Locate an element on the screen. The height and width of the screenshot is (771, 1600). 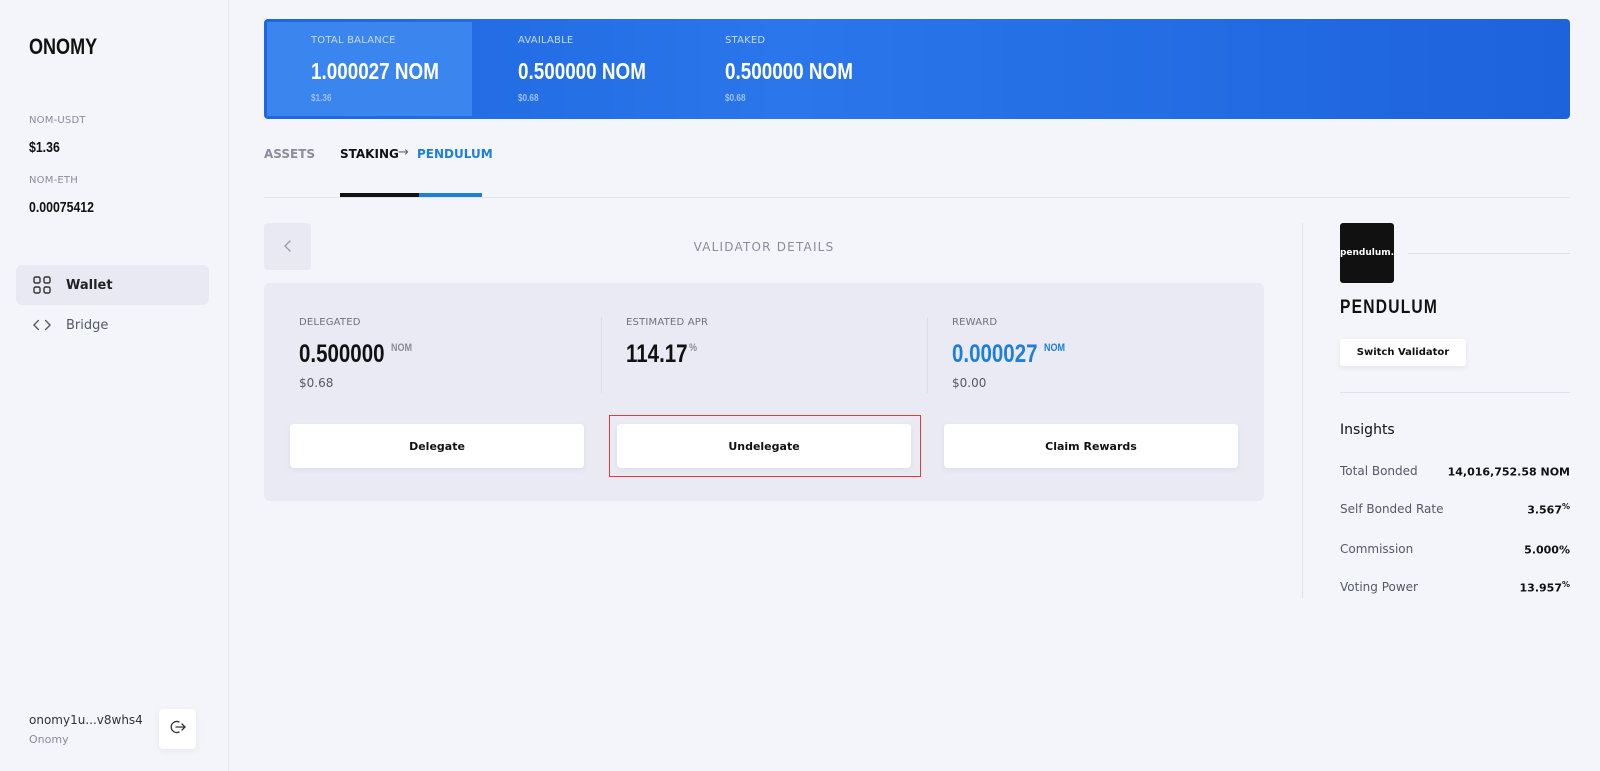
available-card: AVAILABLE 0.500000 NOM $0.68 is located at coordinates (576, 69).